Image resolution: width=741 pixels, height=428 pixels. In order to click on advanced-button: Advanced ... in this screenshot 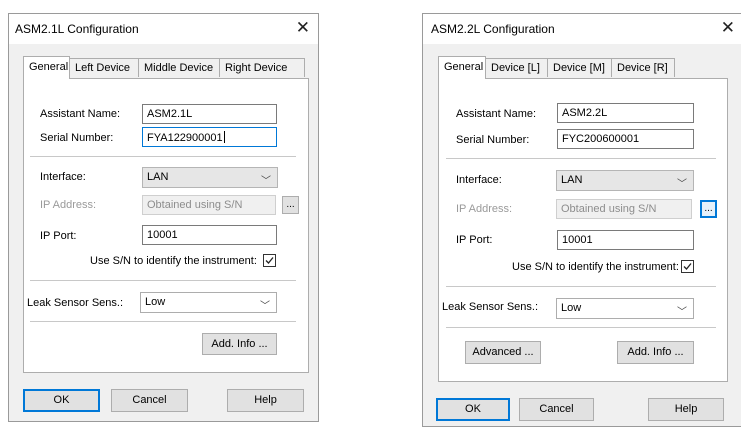, I will do `click(503, 352)`.